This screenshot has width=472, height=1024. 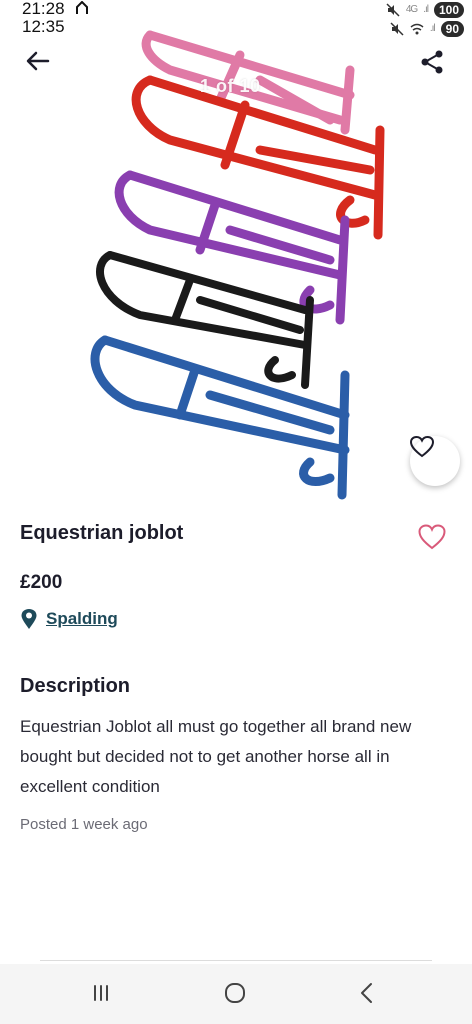 I want to click on signal-icon-secondary: .ıl, so click(x=432, y=28).